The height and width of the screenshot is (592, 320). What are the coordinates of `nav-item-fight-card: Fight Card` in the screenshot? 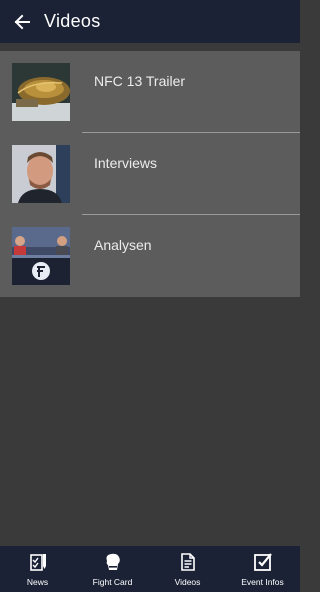 It's located at (112, 569).